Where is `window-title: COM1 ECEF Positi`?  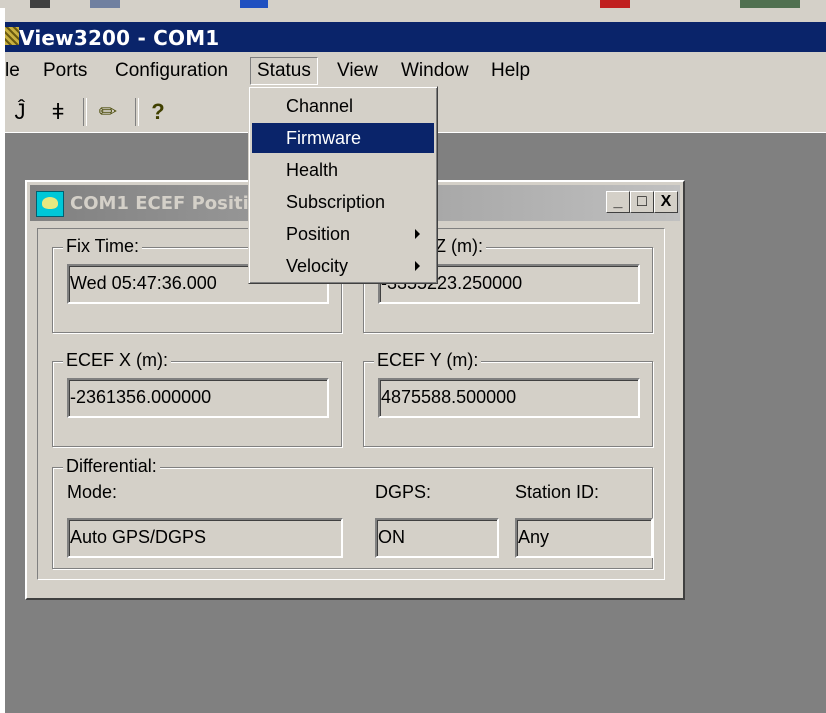 window-title: COM1 ECEF Positi is located at coordinates (159, 203).